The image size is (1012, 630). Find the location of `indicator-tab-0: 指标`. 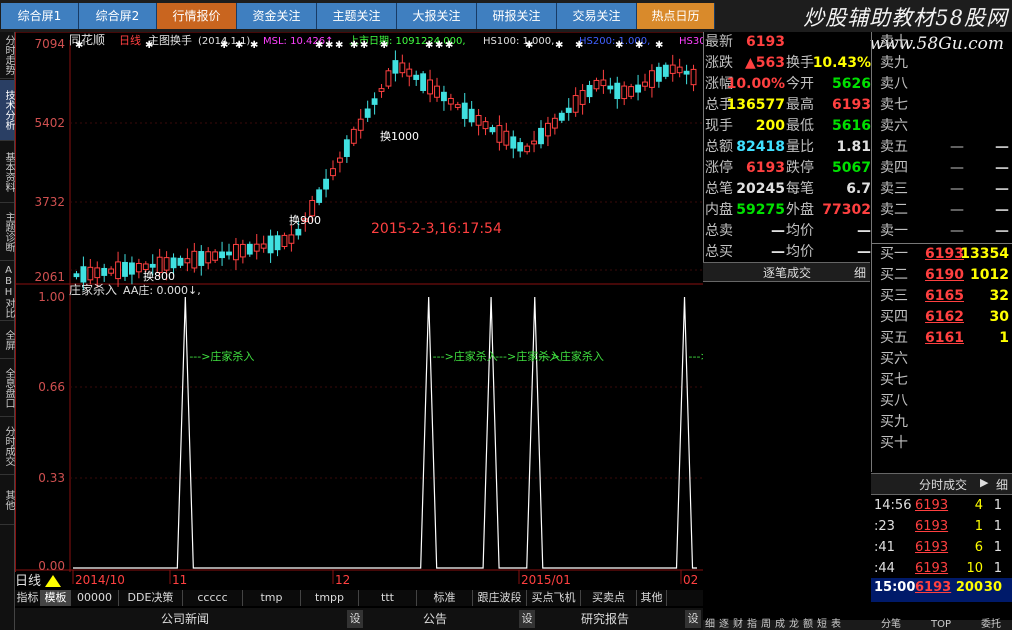

indicator-tab-0: 指标 is located at coordinates (28, 598).